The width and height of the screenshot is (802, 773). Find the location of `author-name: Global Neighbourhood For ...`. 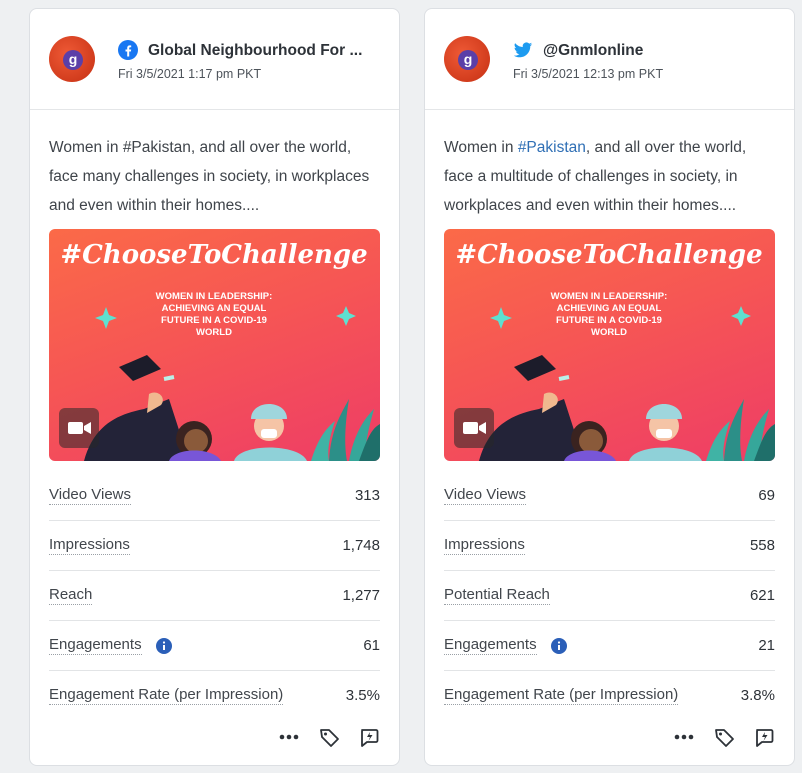

author-name: Global Neighbourhood For ... is located at coordinates (255, 51).